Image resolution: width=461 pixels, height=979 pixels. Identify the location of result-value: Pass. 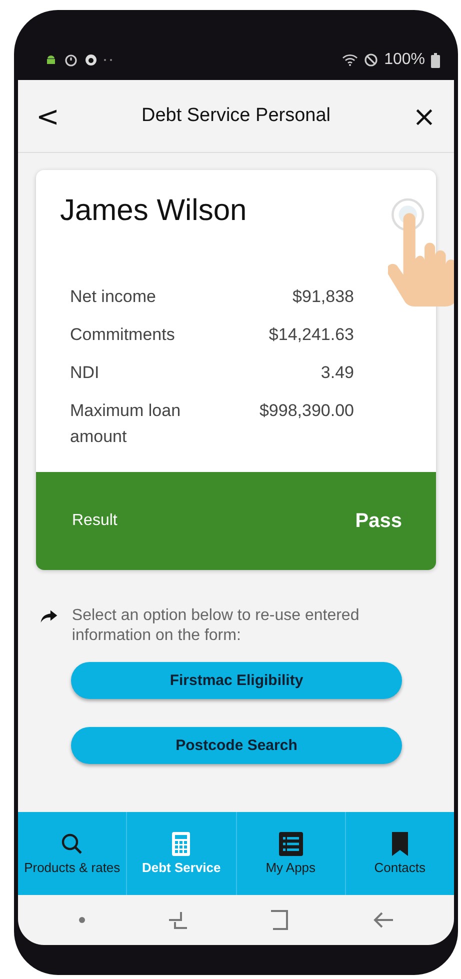
(378, 521).